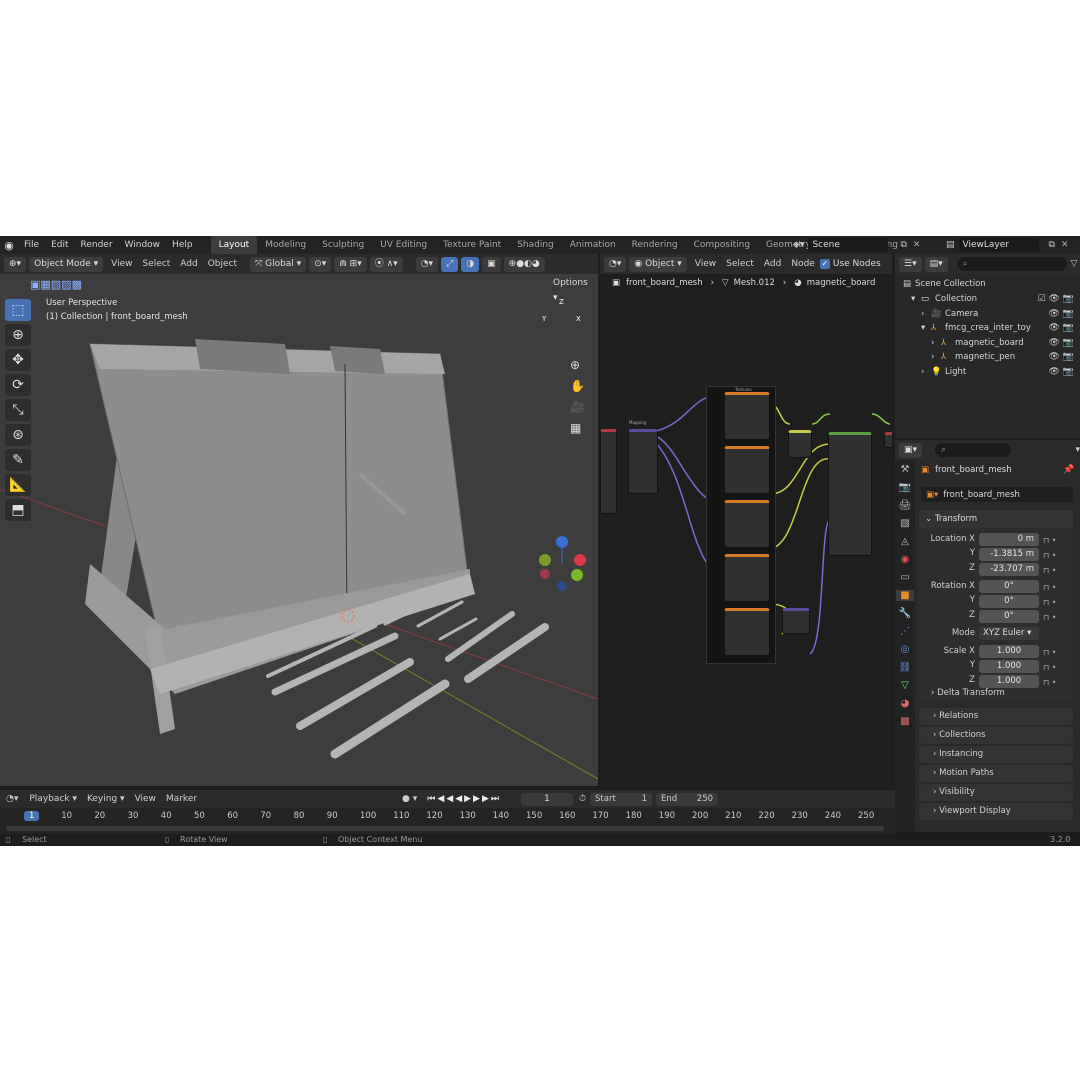  I want to click on object-tab-icon: ■, so click(905, 595).